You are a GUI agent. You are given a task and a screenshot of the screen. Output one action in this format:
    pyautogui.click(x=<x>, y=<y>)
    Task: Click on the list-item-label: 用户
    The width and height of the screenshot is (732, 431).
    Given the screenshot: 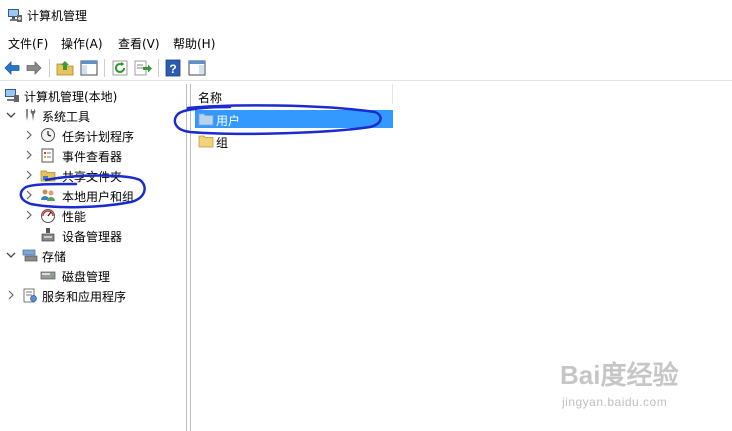 What is the action you would take?
    pyautogui.click(x=228, y=121)
    